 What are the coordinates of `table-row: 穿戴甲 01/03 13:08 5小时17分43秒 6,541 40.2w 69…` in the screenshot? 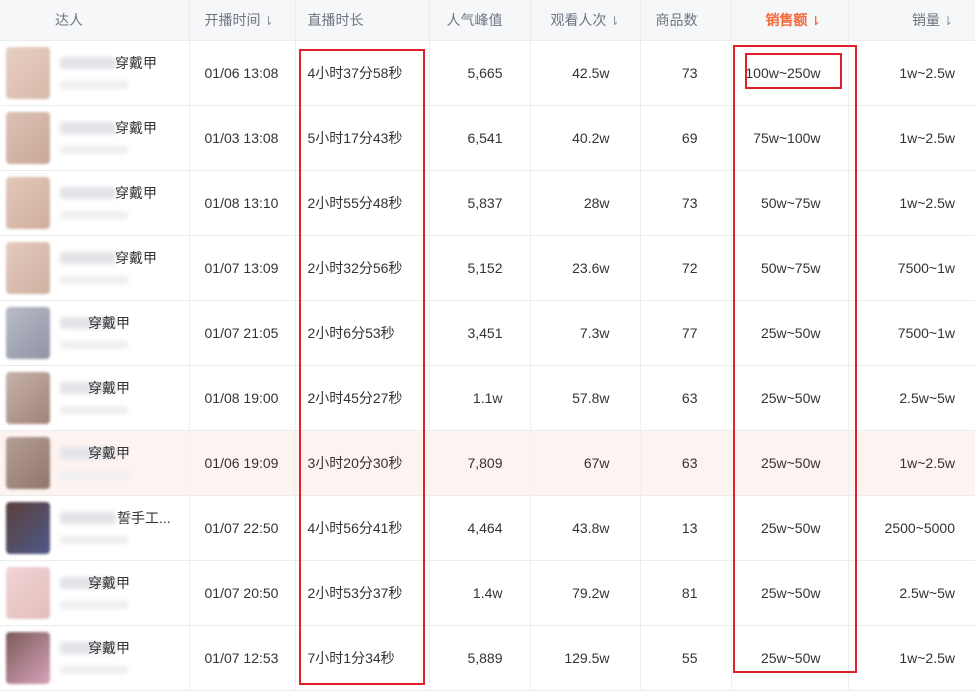 It's located at (487, 138).